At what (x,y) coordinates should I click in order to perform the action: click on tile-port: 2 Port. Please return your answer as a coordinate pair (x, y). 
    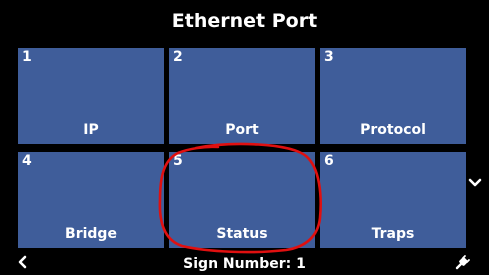
    Looking at the image, I should click on (242, 96).